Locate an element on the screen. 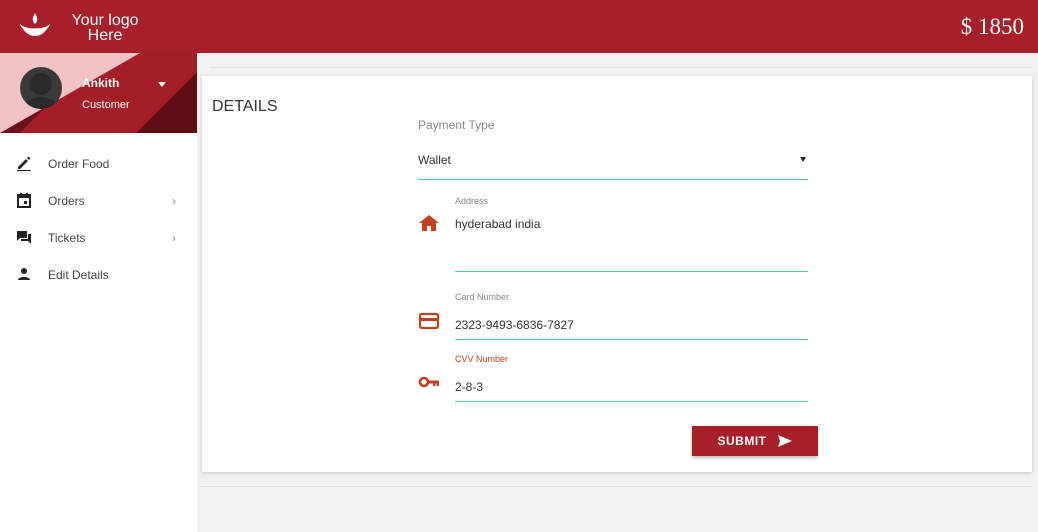 The width and height of the screenshot is (1038, 532). card-number-input is located at coordinates (631, 325).